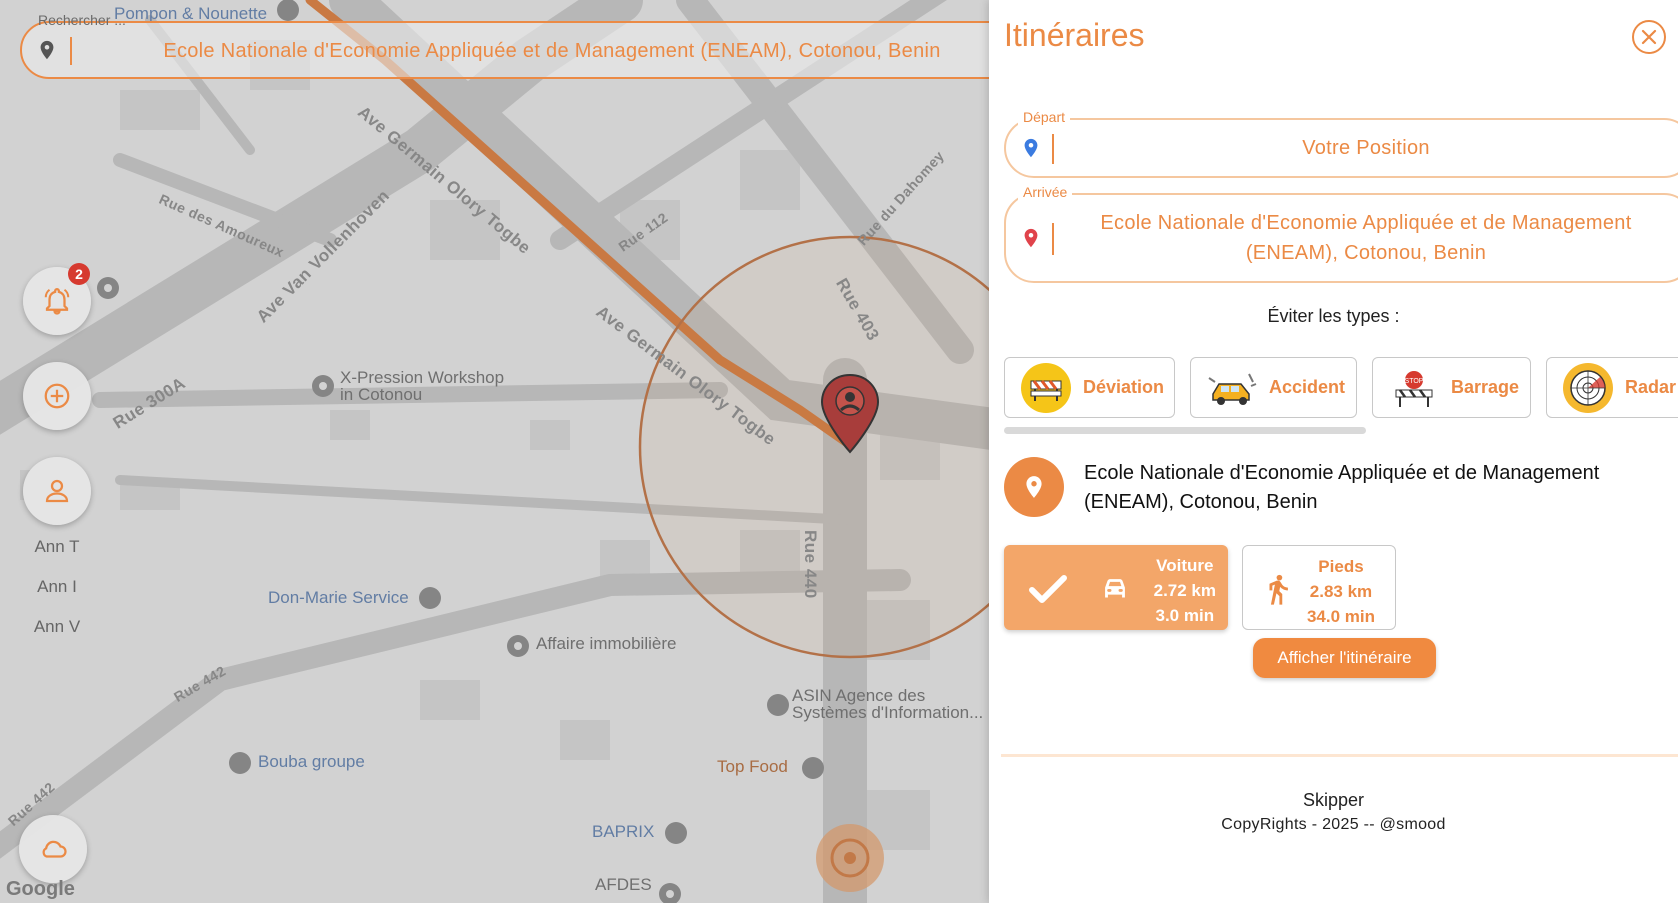  What do you see at coordinates (623, 885) in the screenshot?
I see `poi-label: AFDES` at bounding box center [623, 885].